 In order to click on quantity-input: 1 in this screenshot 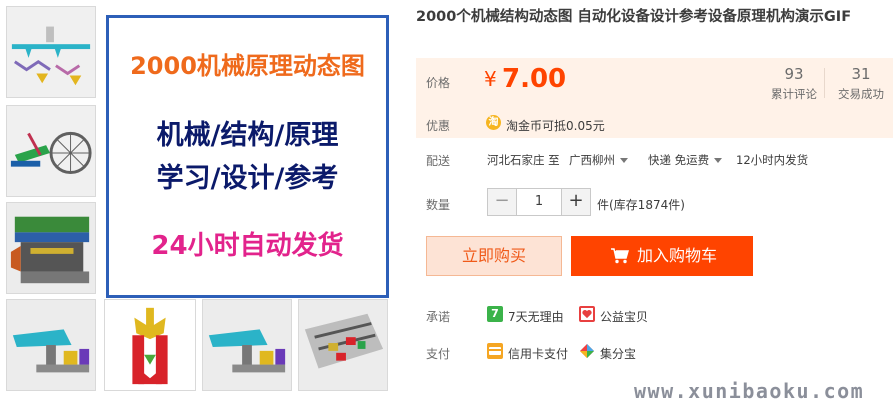, I will do `click(539, 202)`.